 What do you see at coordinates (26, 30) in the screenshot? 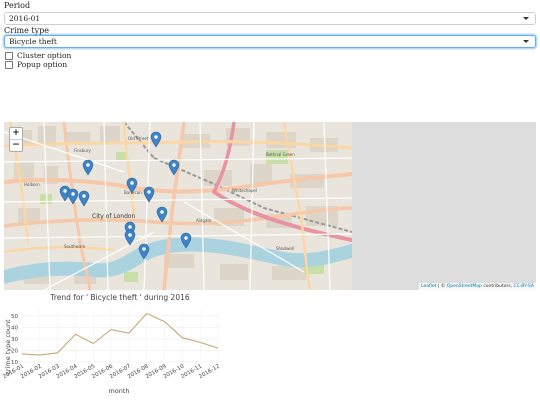
I see `crime-type-label: Crime type` at bounding box center [26, 30].